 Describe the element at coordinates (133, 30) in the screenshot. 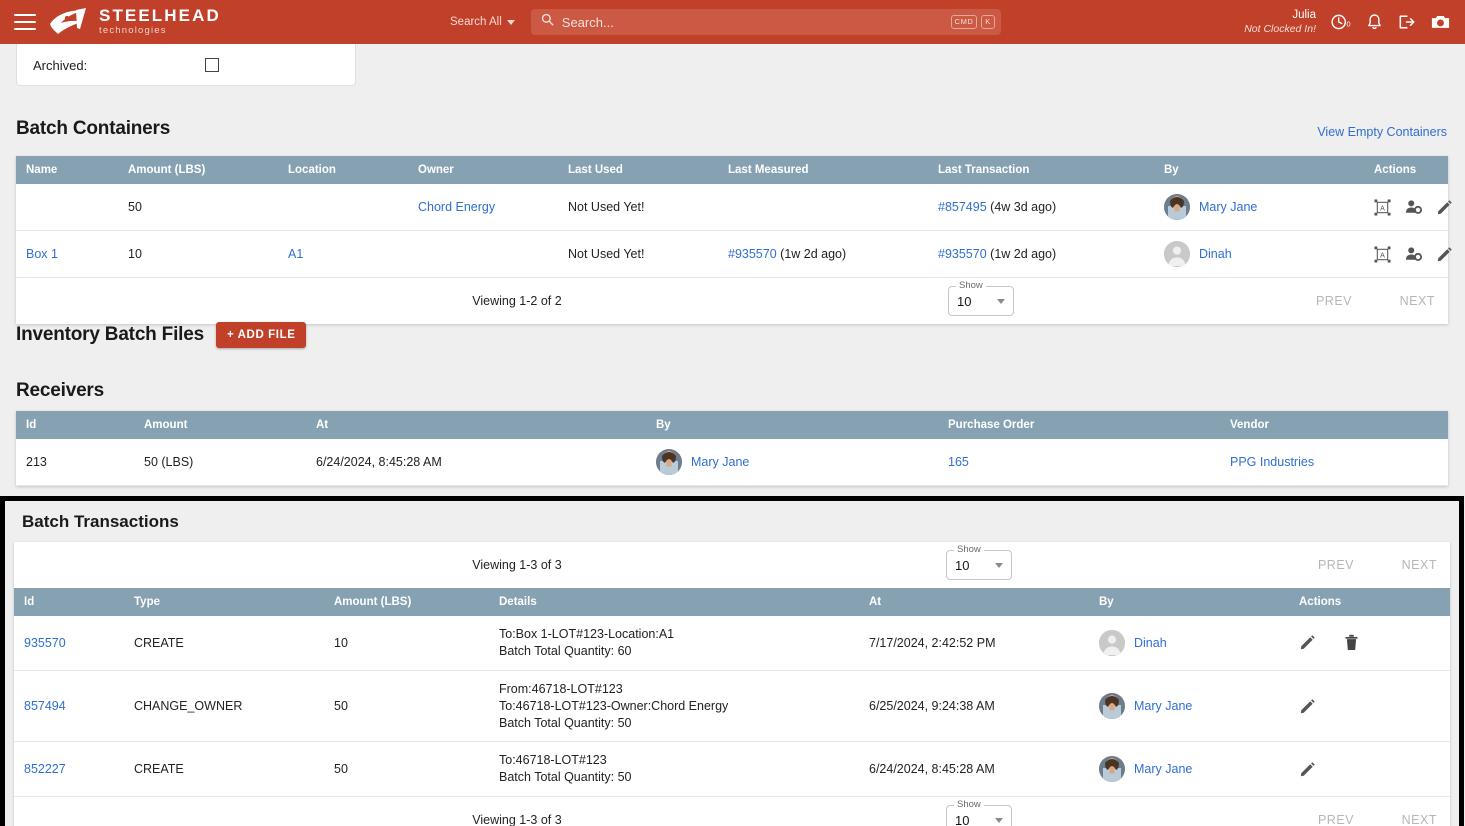

I see `brand-subtitle: technologies` at that location.